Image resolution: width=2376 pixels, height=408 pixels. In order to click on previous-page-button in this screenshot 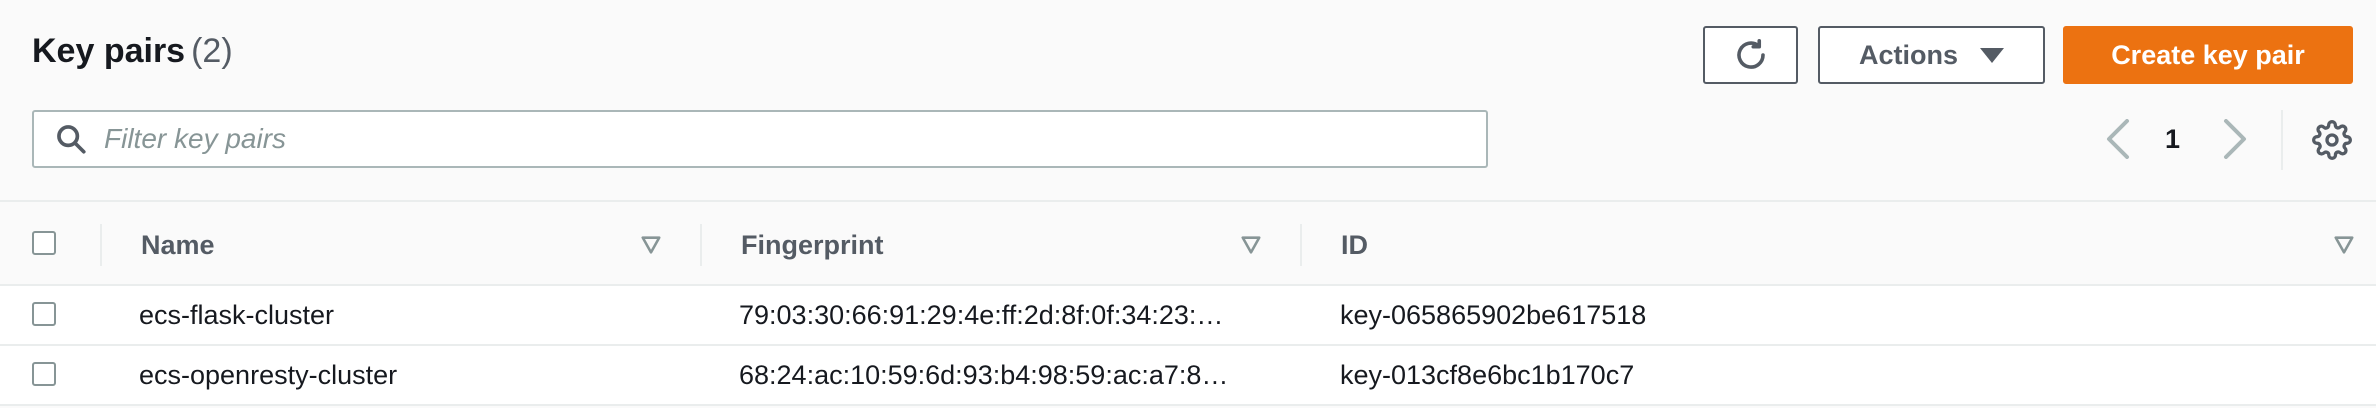, I will do `click(2120, 139)`.